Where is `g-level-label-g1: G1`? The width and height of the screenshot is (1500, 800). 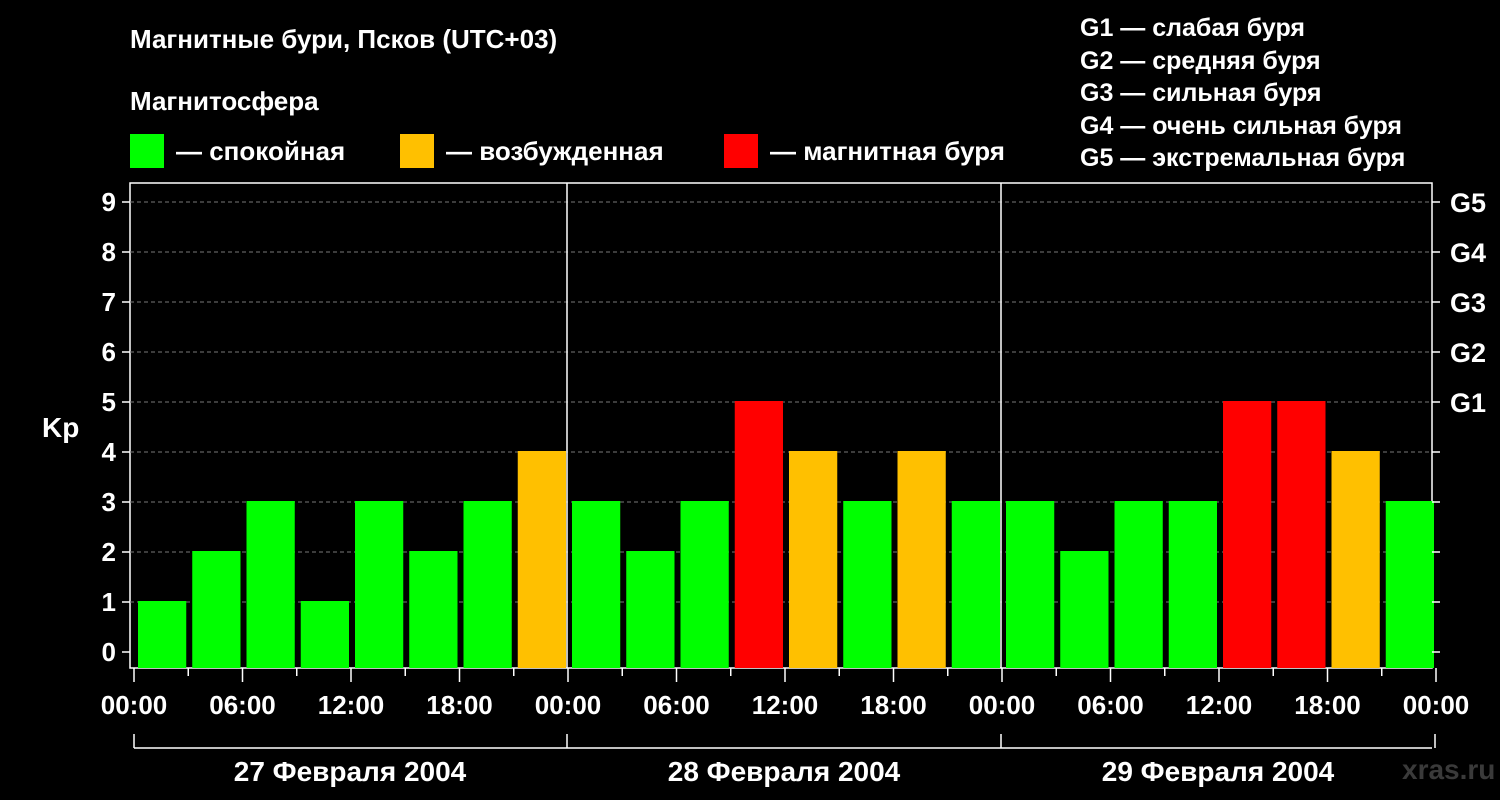
g-level-label-g1: G1 is located at coordinates (1468, 403).